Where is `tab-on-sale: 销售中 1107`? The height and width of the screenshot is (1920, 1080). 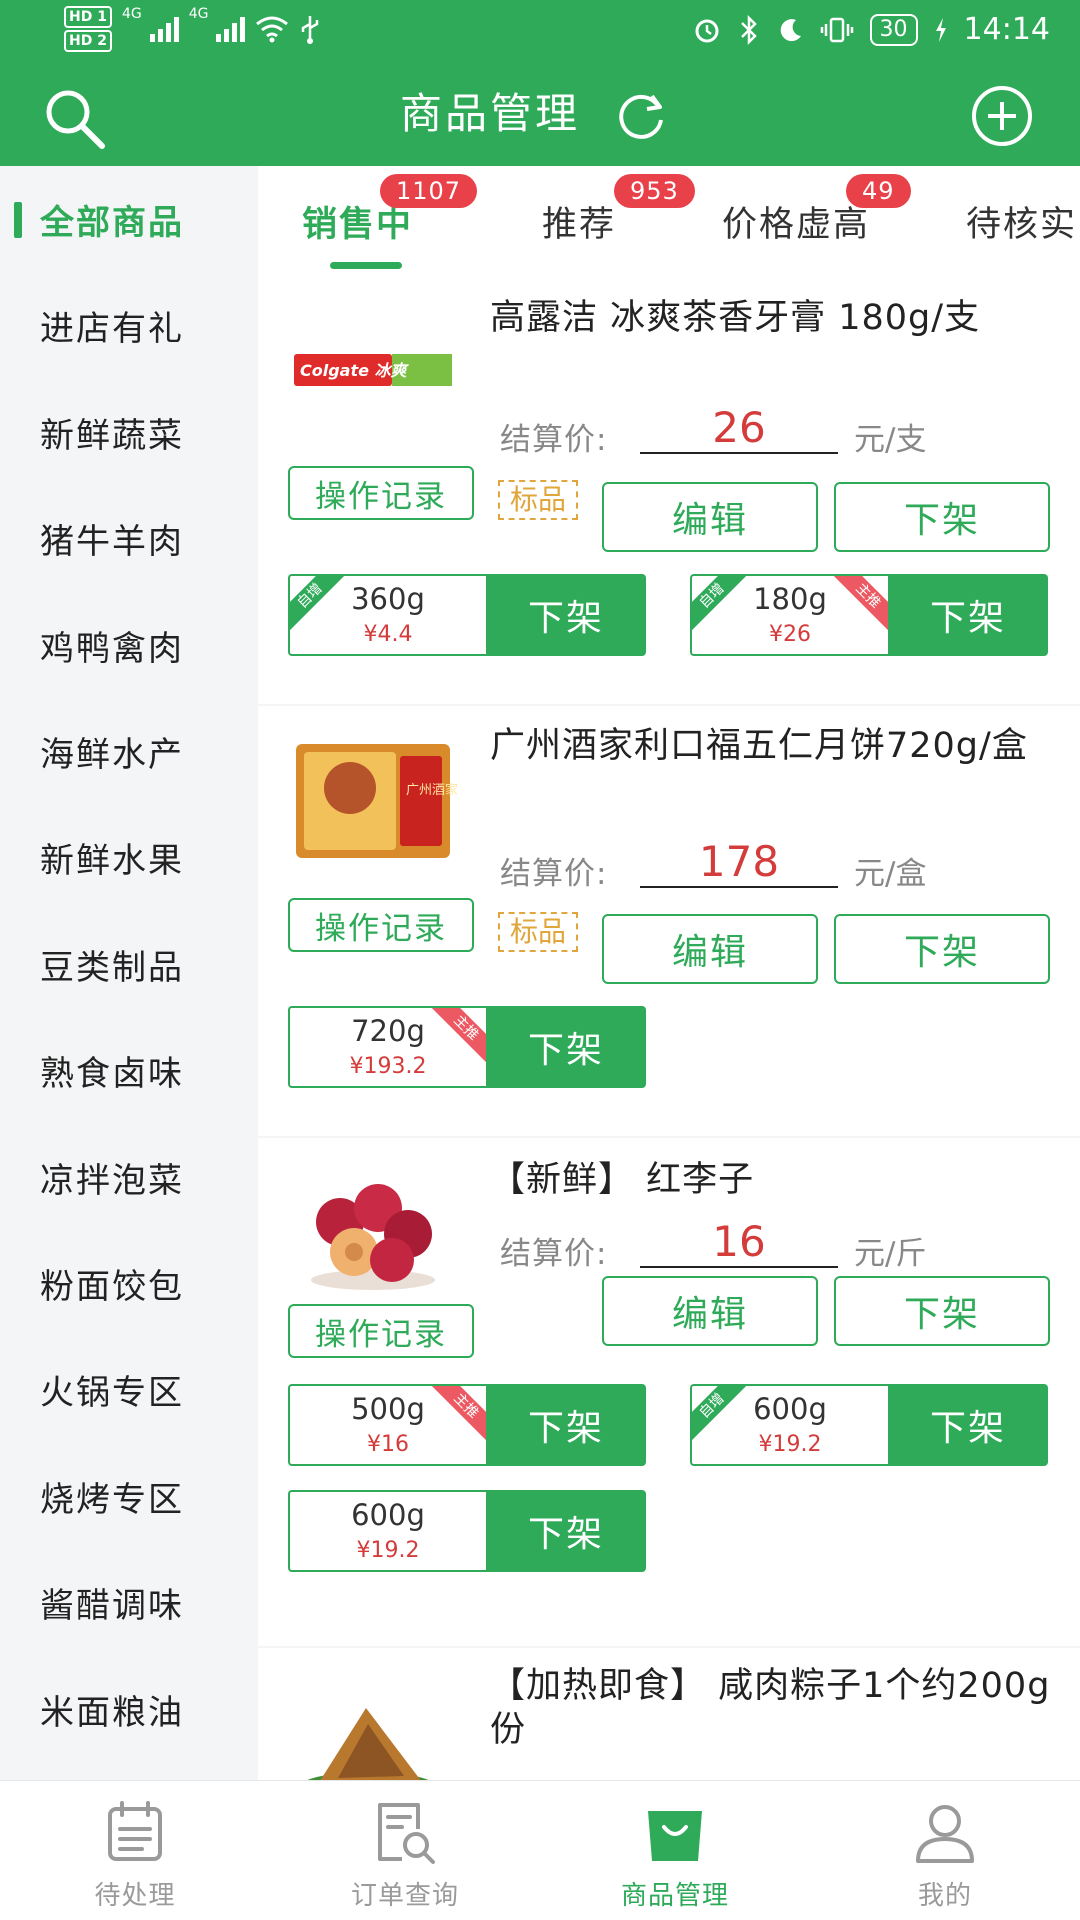 tab-on-sale: 销售中 1107 is located at coordinates (390, 210).